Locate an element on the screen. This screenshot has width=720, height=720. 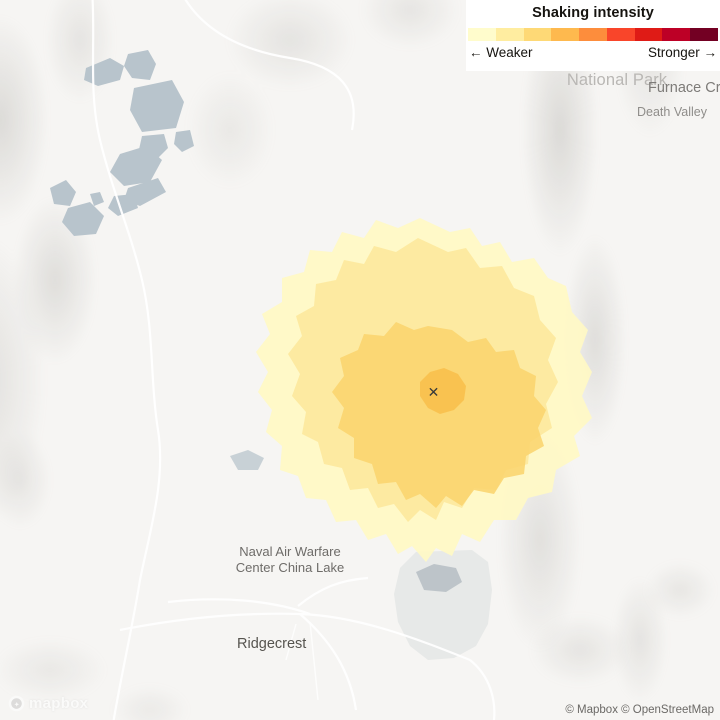
map-attribution: © Mapbox © OpenStreetMap is located at coordinates (639, 710).